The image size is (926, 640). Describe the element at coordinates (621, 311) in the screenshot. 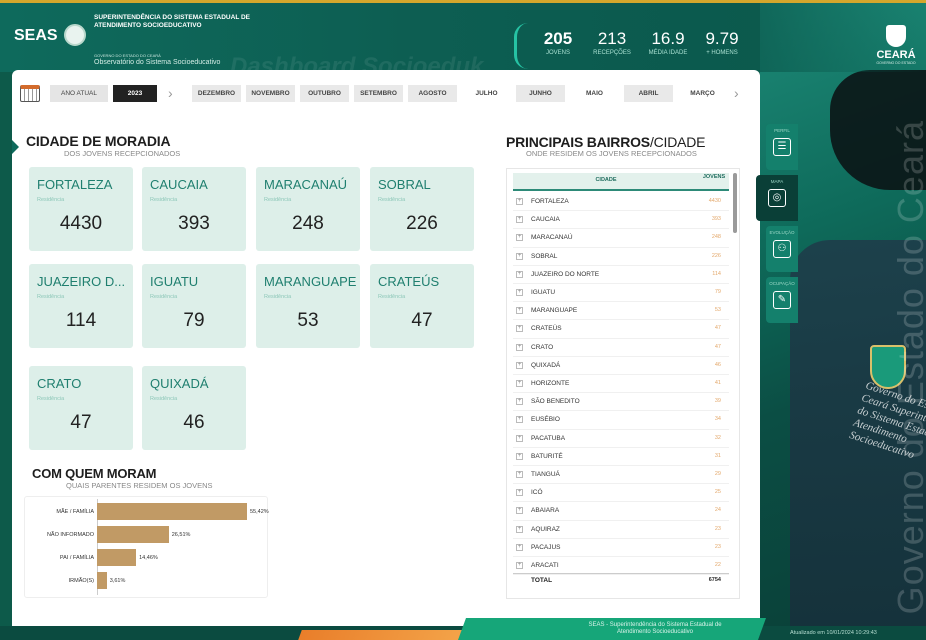

I see `table-row: + MARANGUAPE 53` at that location.